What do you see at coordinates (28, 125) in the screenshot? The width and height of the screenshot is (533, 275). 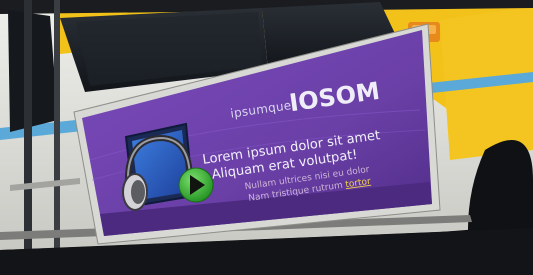 I see `door-frame-left` at bounding box center [28, 125].